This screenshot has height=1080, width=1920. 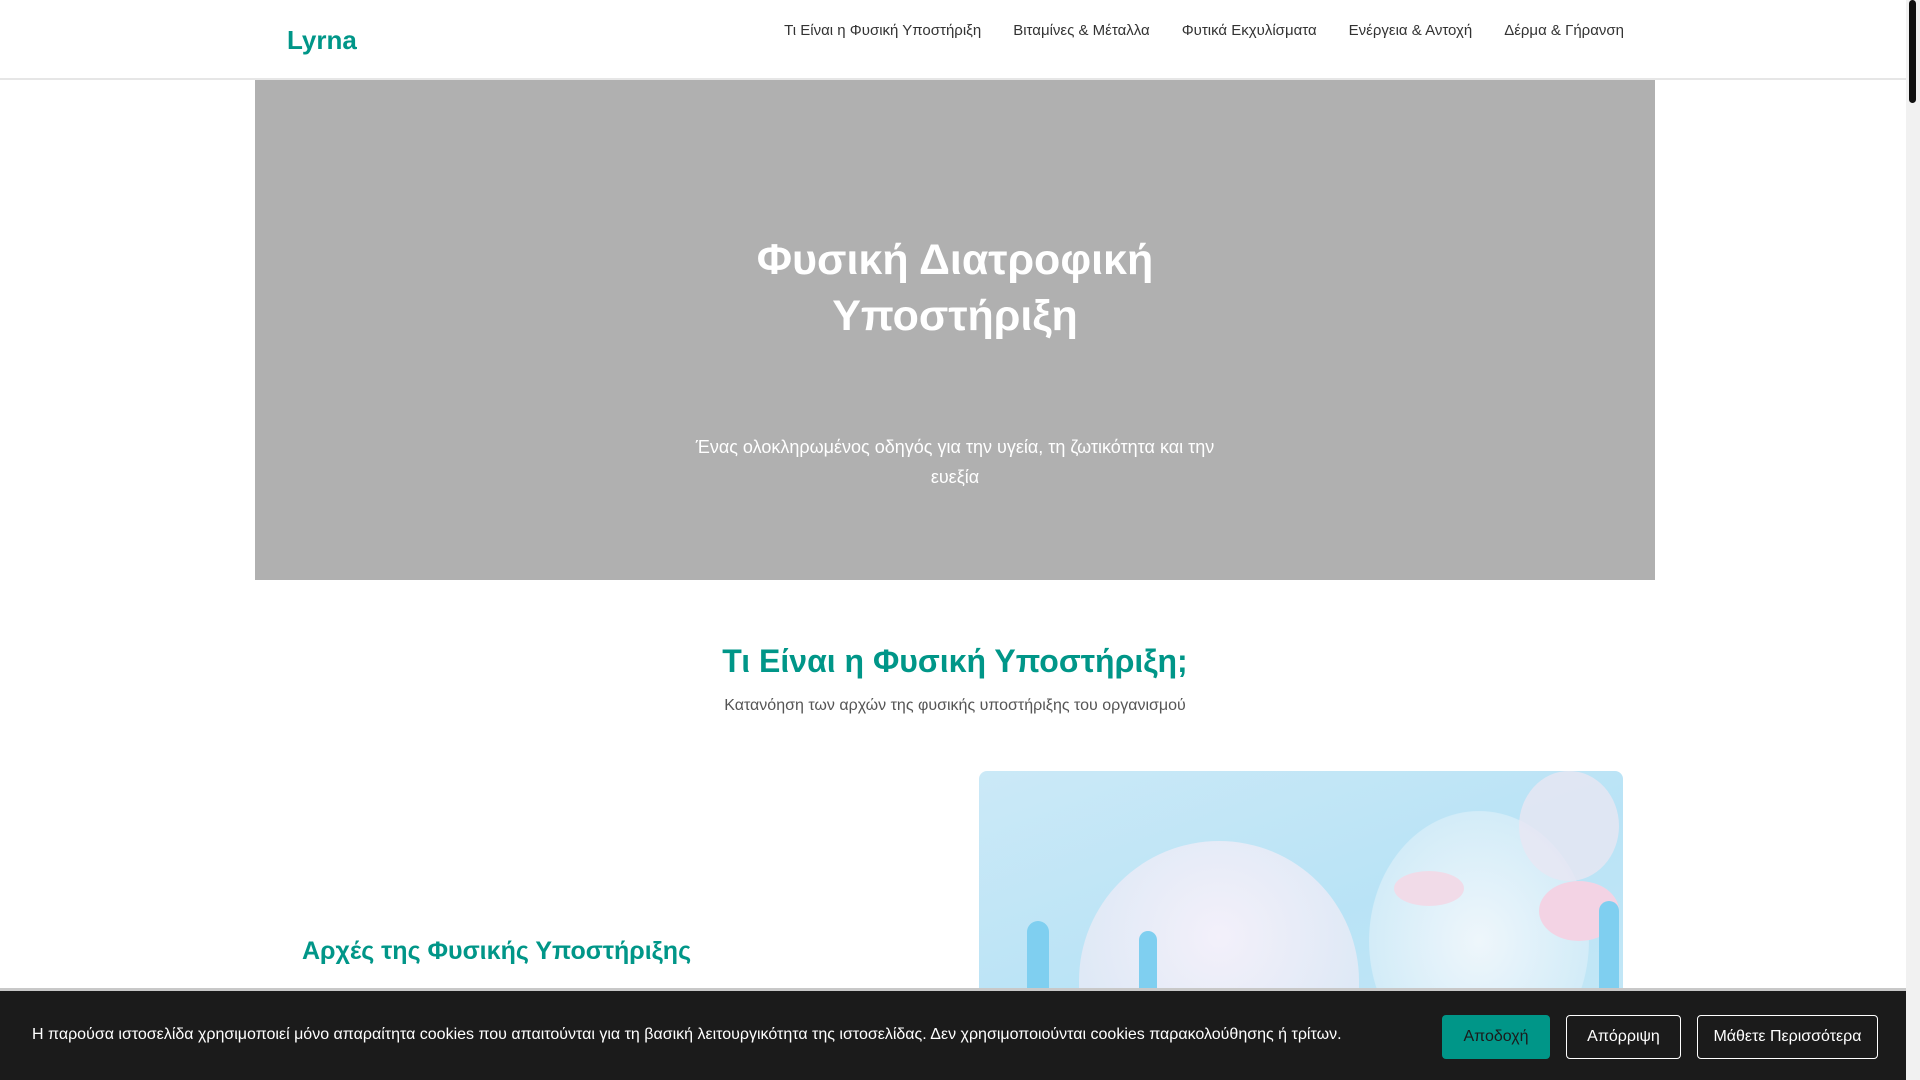 I want to click on nav-what-is: Τι Είναι η Φυσική Υποστήριξη, so click(x=882, y=30).